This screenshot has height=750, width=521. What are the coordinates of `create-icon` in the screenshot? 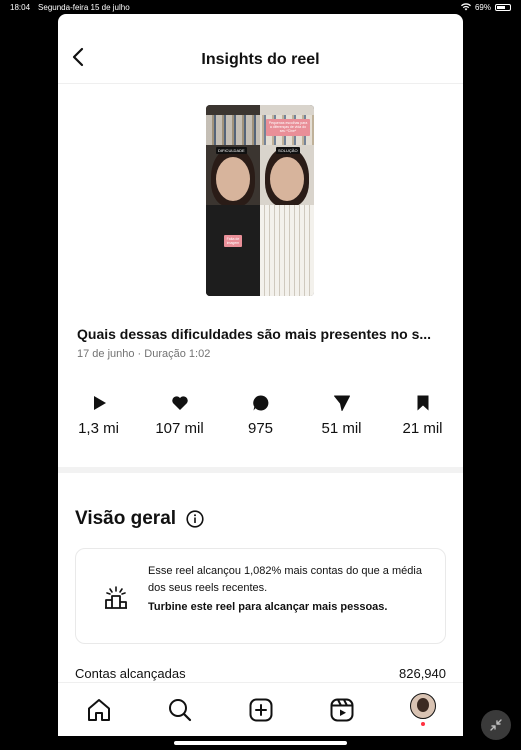 It's located at (260, 709).